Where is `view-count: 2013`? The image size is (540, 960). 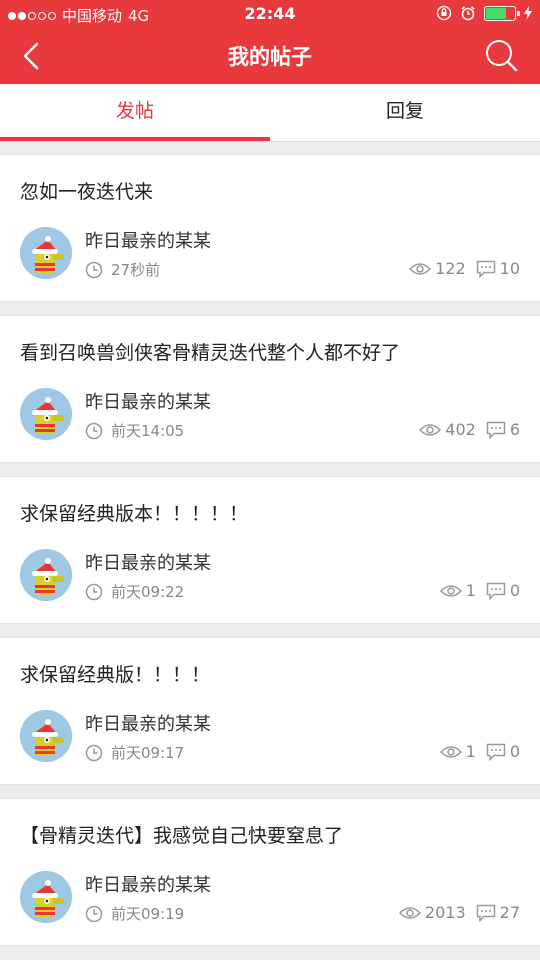
view-count: 2013 is located at coordinates (445, 912).